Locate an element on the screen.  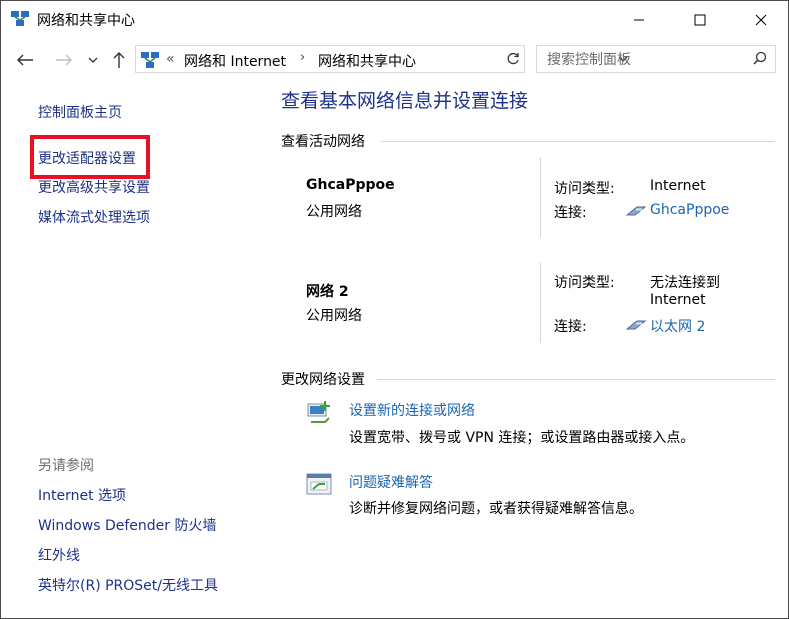
recent-locations-button is located at coordinates (93, 60).